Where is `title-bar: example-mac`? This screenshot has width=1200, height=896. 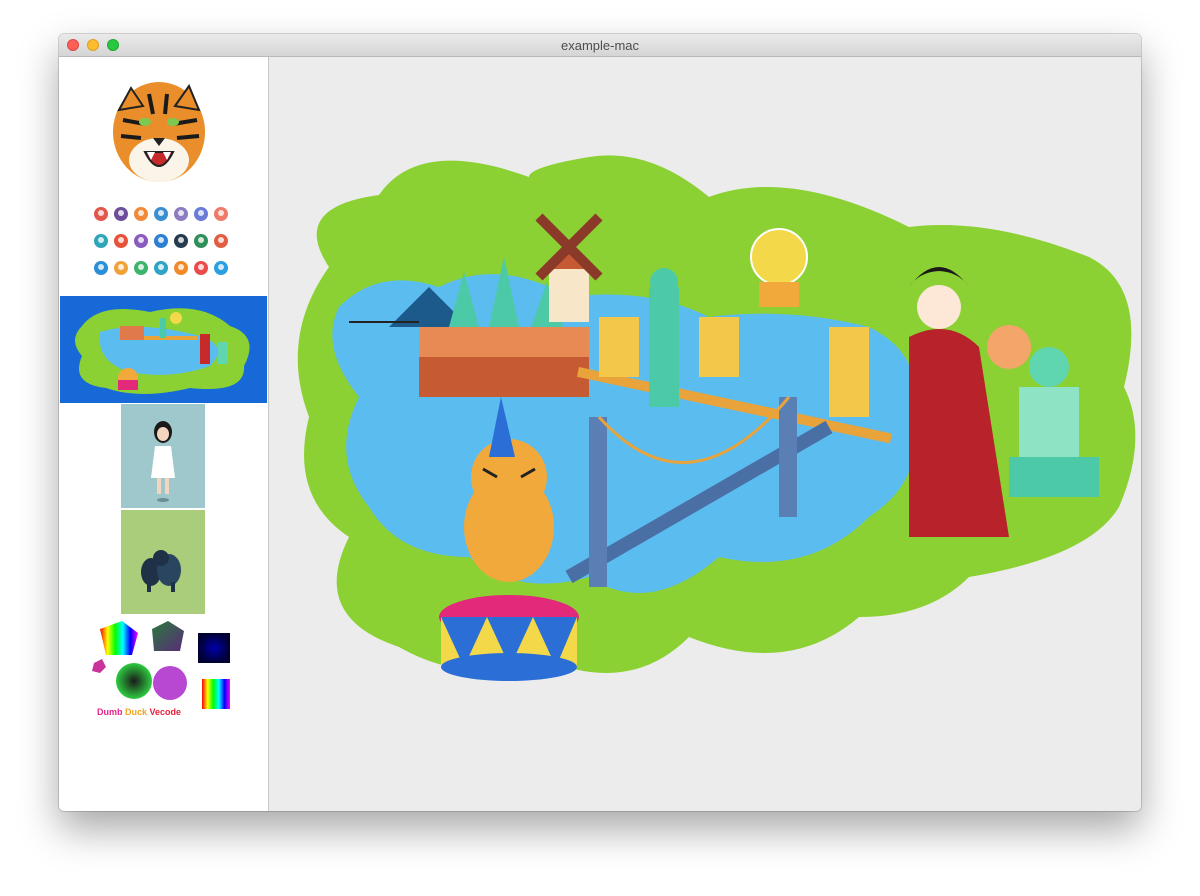
title-bar: example-mac is located at coordinates (600, 45).